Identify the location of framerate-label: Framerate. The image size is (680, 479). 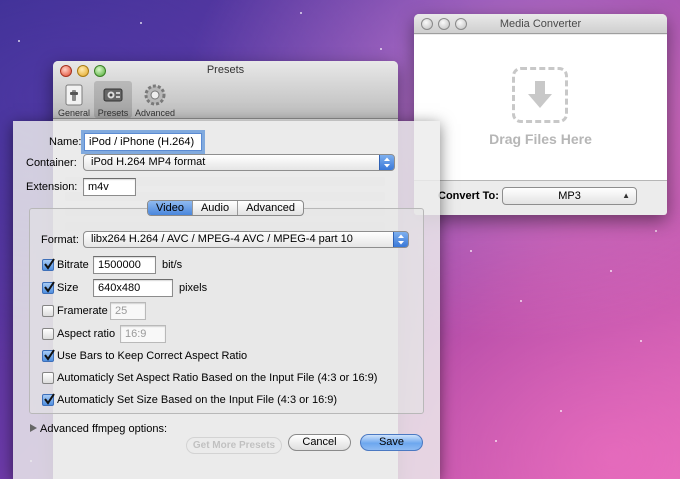
(82, 311).